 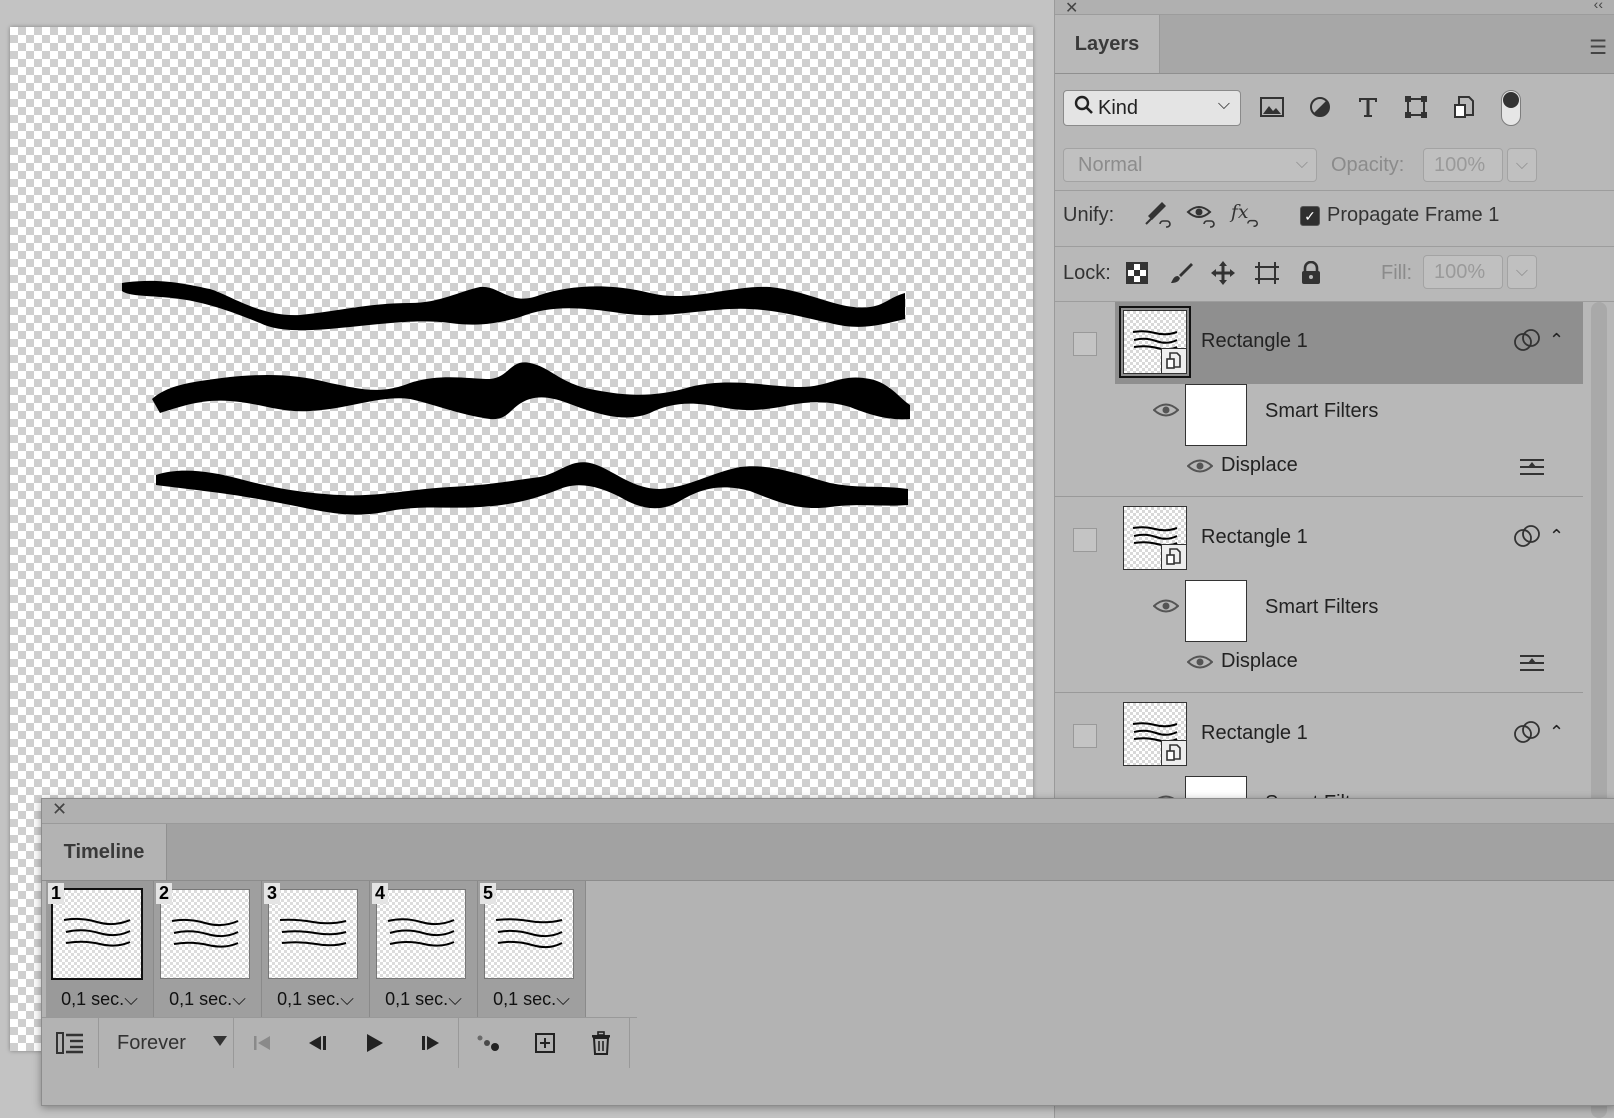 I want to click on tween-icon, so click(x=488, y=1043).